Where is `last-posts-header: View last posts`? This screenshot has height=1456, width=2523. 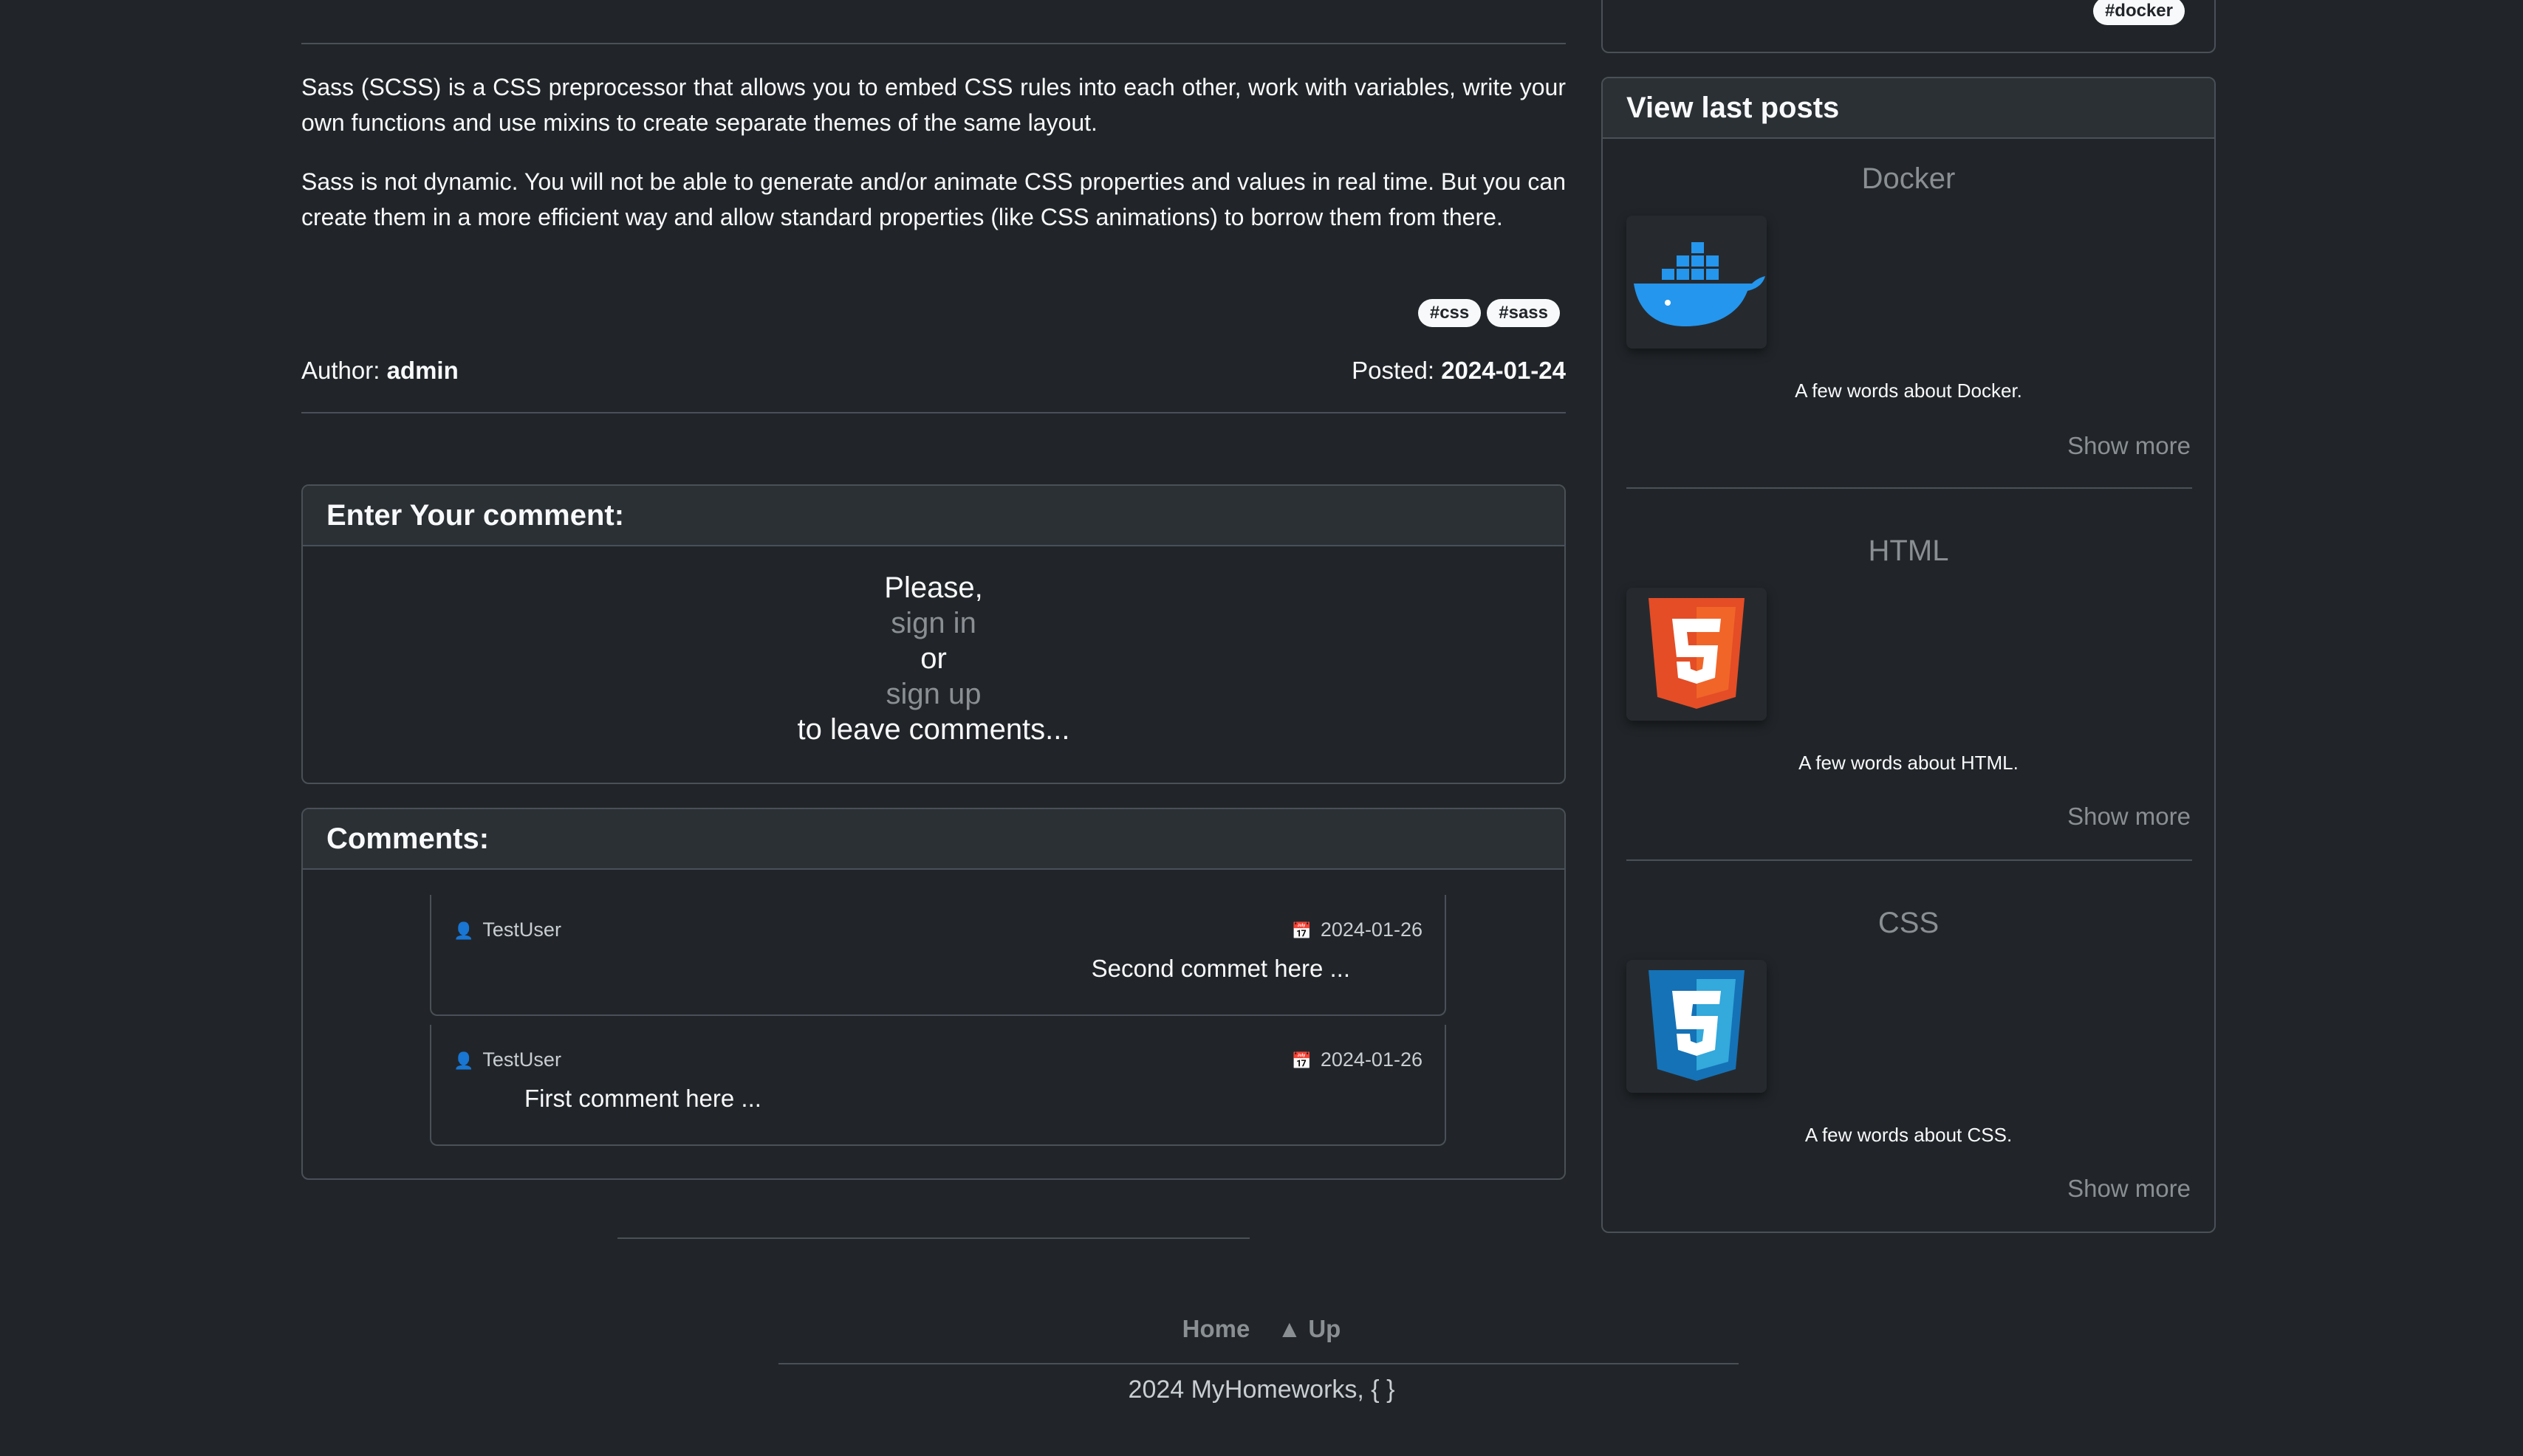 last-posts-header: View last posts is located at coordinates (1908, 109).